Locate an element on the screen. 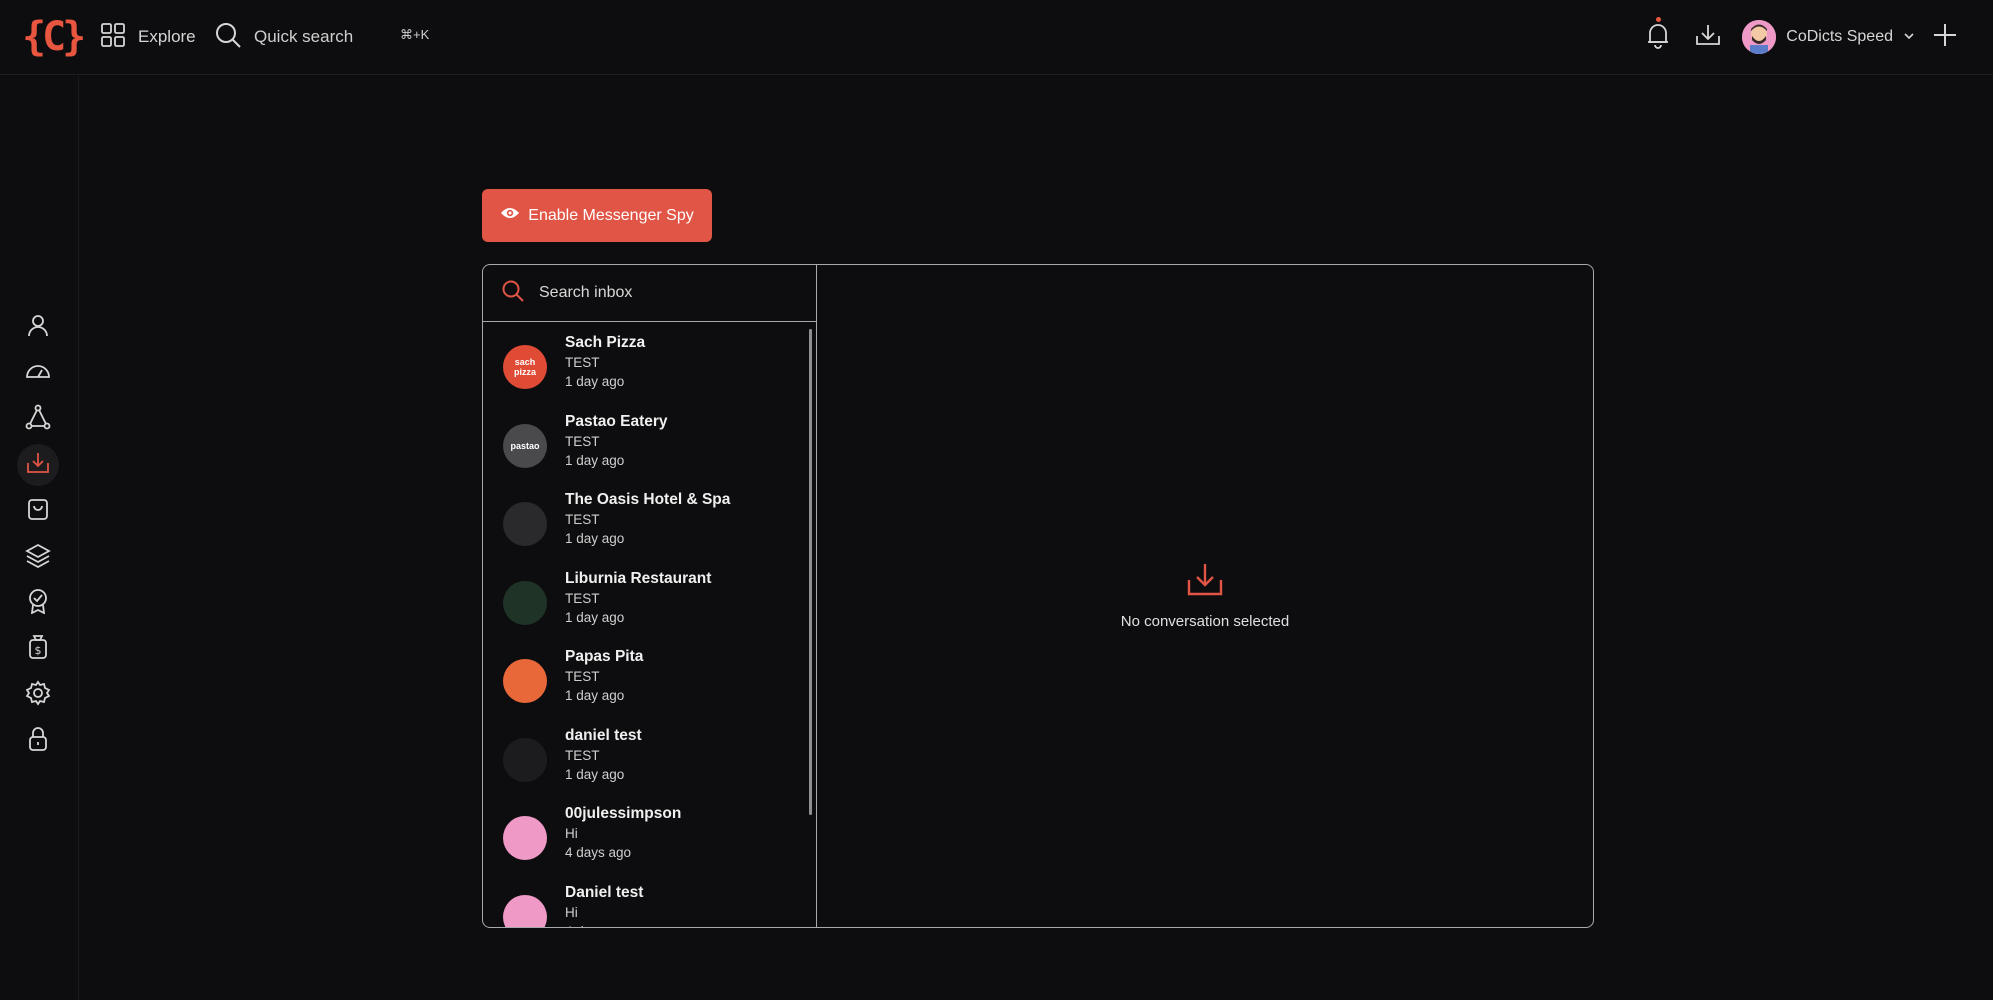 This screenshot has width=1993, height=1000. sidebar-item-settings is located at coordinates (38, 695).